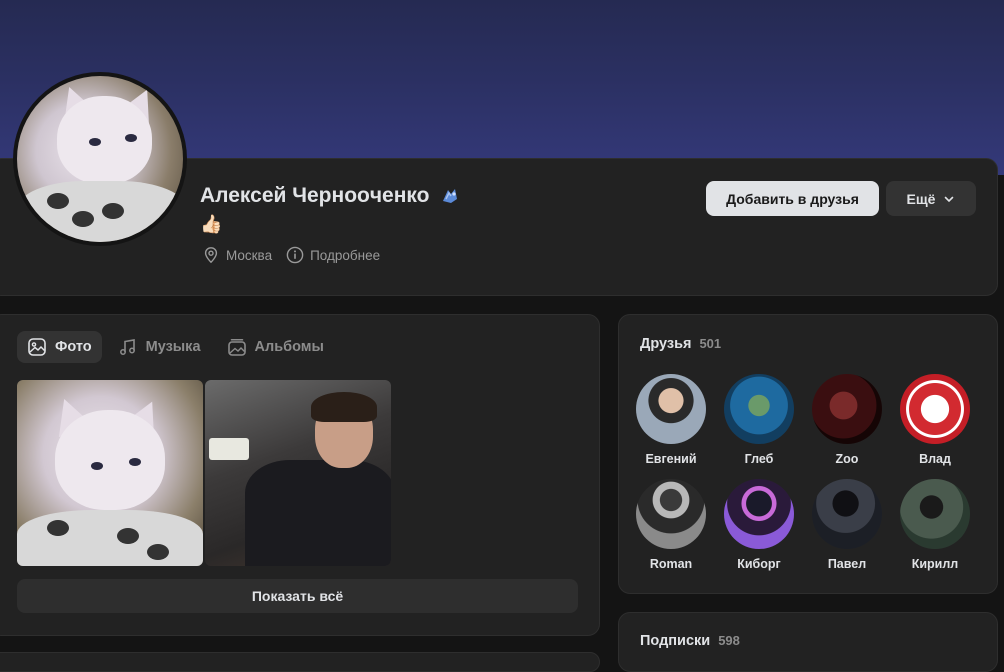 The width and height of the screenshot is (1004, 672). Describe the element at coordinates (671, 564) in the screenshot. I see `friend-name: Roman` at that location.